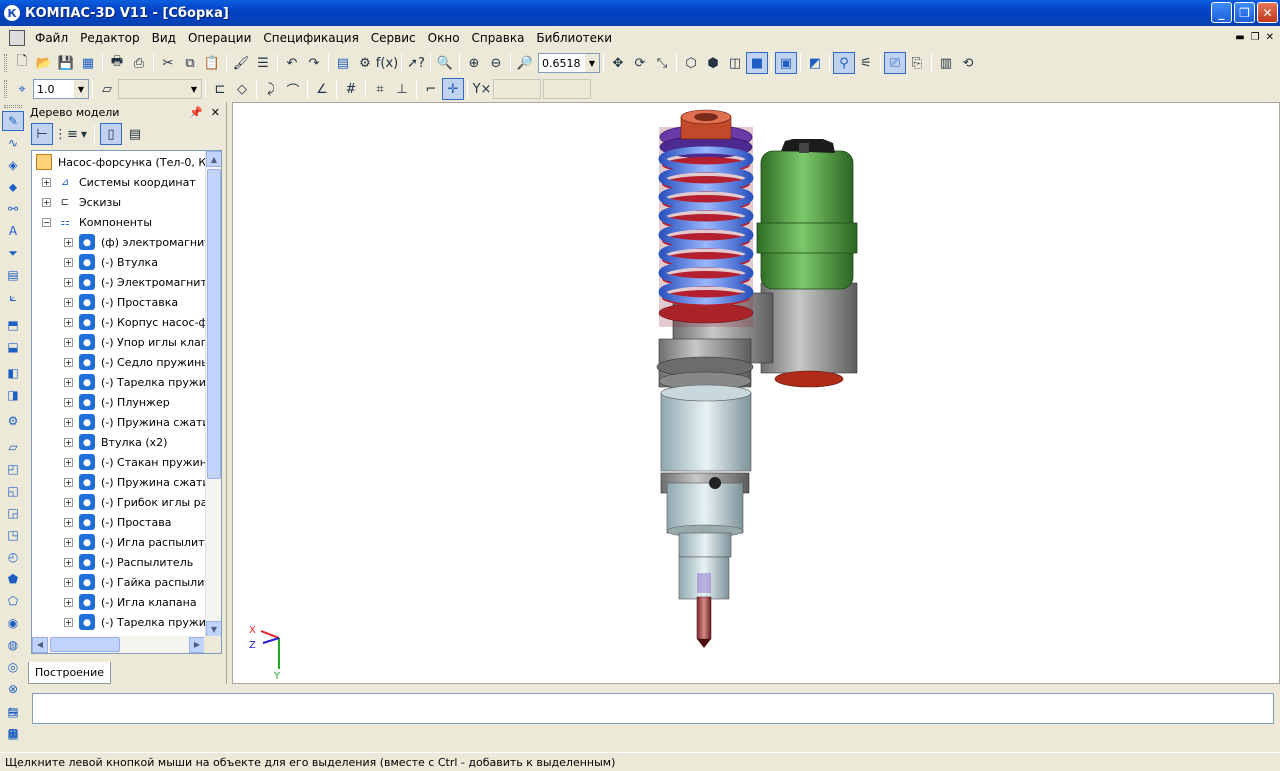 The height and width of the screenshot is (771, 1280). Describe the element at coordinates (117, 522) in the screenshot. I see `tree-item: + (-) Простава` at that location.